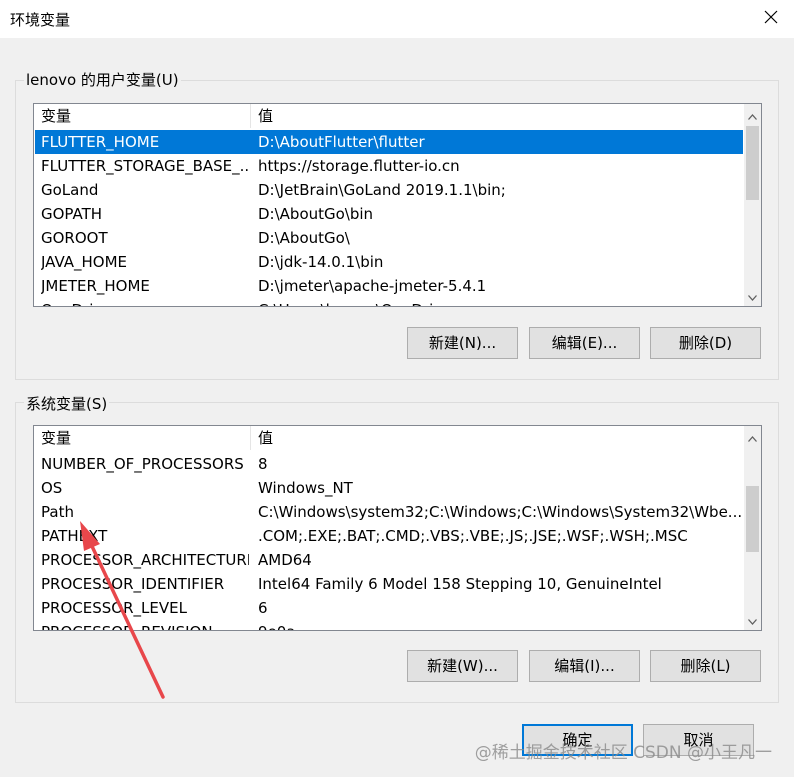 The height and width of the screenshot is (777, 794). What do you see at coordinates (114, 608) in the screenshot?
I see `variable-name: PROCESSOR_LEVEL` at bounding box center [114, 608].